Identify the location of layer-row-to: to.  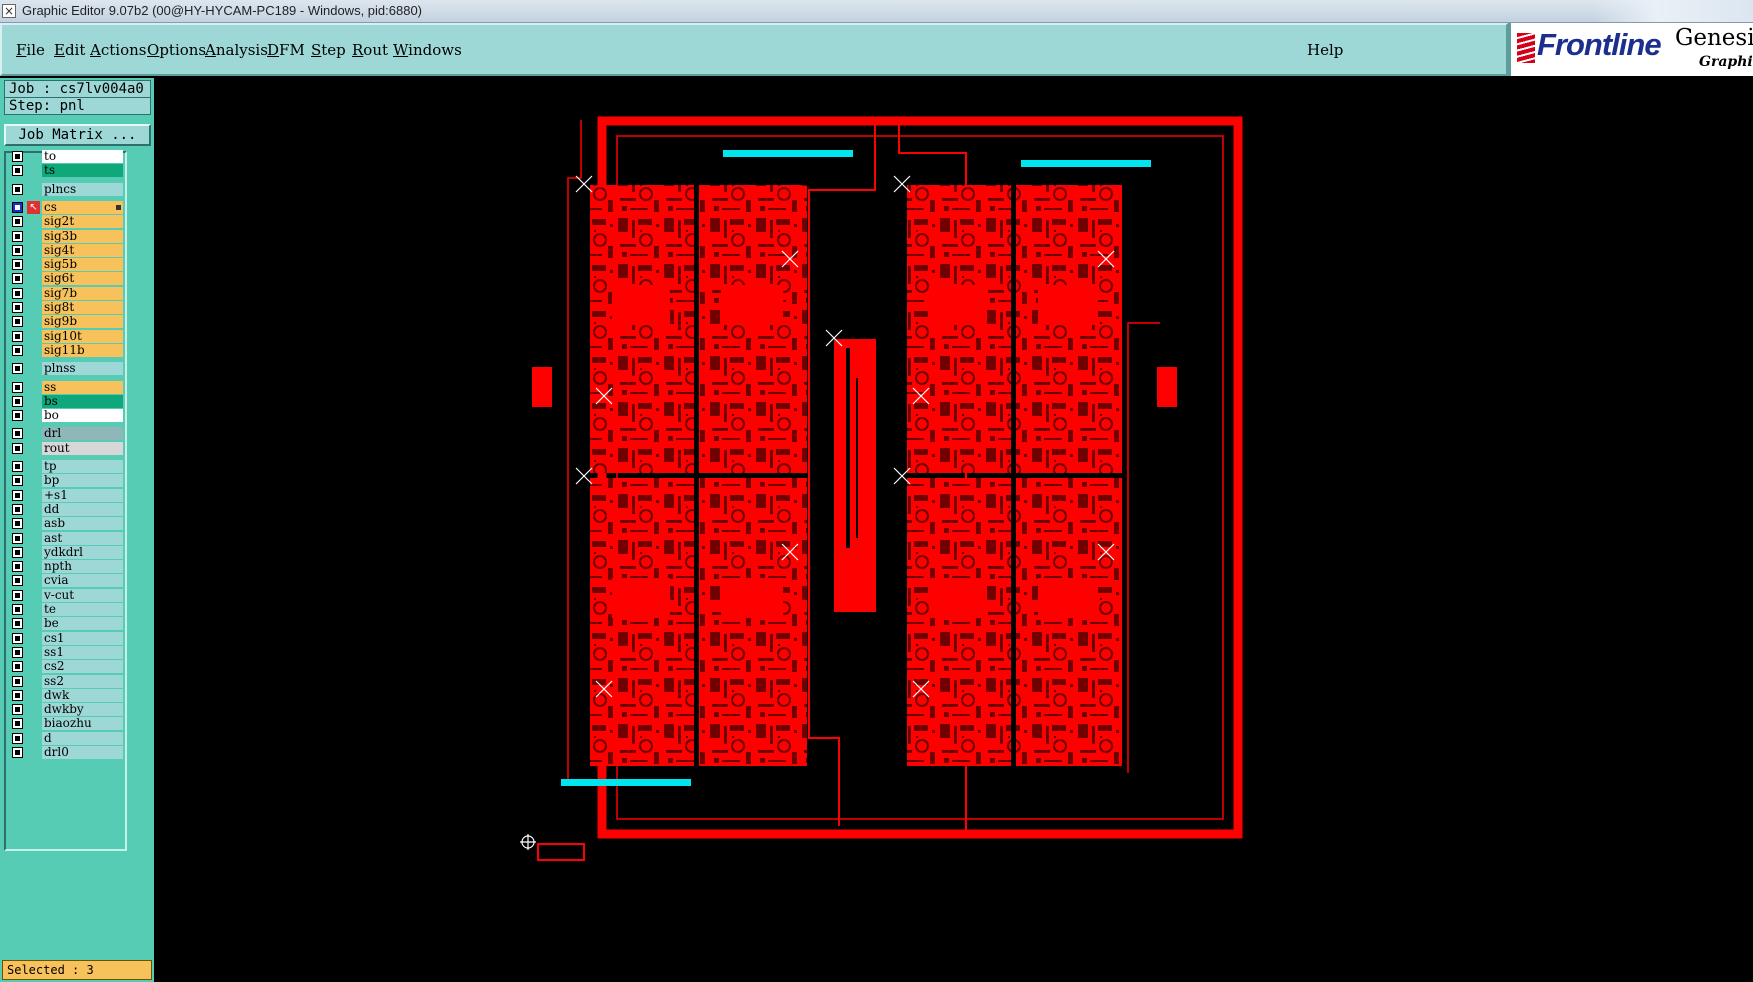
(65, 156).